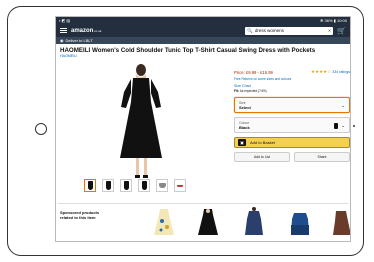 This screenshot has height=262, width=374. Describe the element at coordinates (321, 71) in the screenshot. I see `rating-stars-icon: ★★★★☆` at that location.